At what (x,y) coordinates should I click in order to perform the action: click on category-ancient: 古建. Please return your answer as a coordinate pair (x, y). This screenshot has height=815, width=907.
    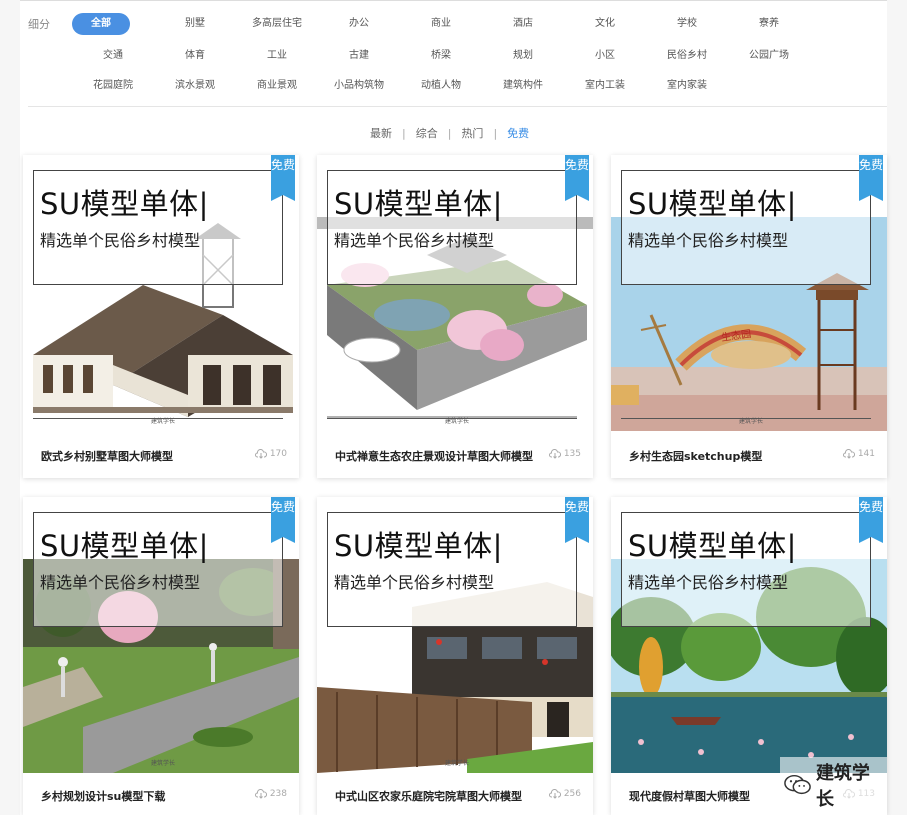
    Looking at the image, I should click on (359, 56).